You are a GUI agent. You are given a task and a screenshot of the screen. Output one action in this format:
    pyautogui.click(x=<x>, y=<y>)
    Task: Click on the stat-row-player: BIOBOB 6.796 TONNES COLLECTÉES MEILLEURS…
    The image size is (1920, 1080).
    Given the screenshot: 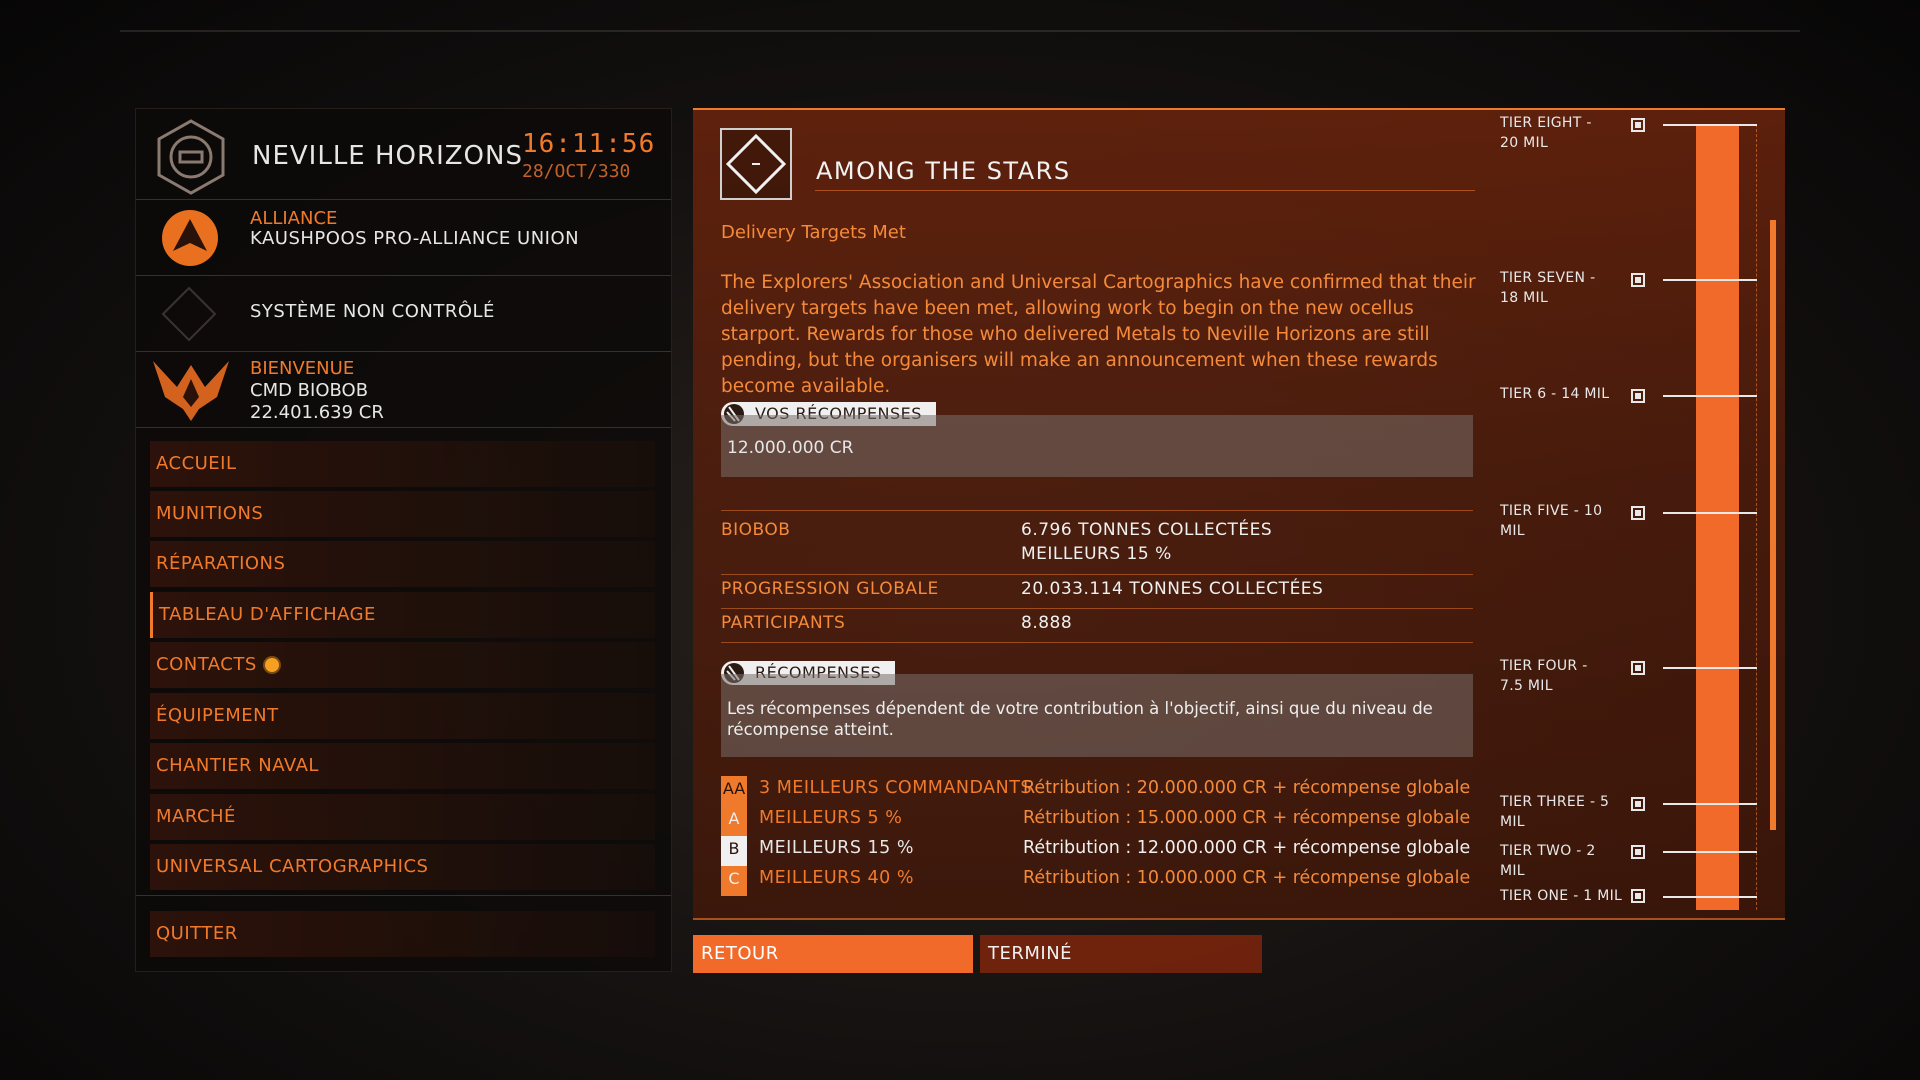 What is the action you would take?
    pyautogui.click(x=1097, y=546)
    